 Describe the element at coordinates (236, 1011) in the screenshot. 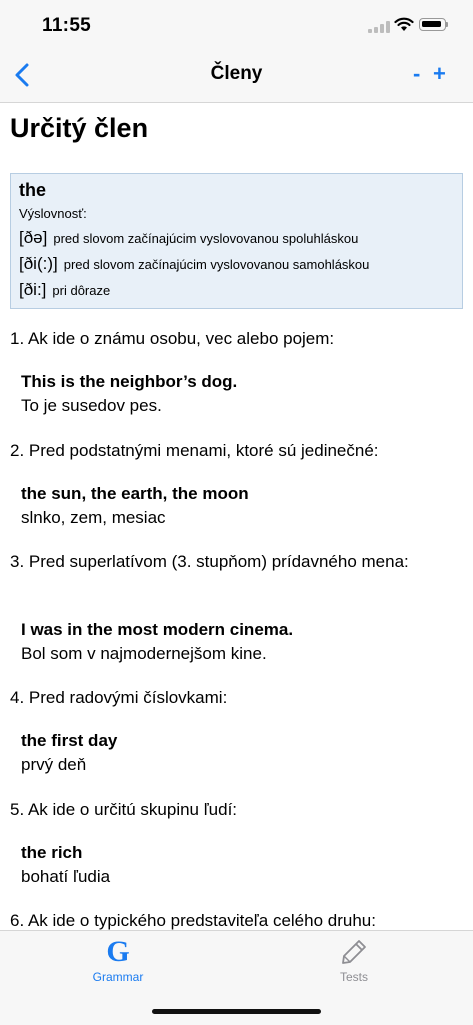

I see `home-indicator` at that location.